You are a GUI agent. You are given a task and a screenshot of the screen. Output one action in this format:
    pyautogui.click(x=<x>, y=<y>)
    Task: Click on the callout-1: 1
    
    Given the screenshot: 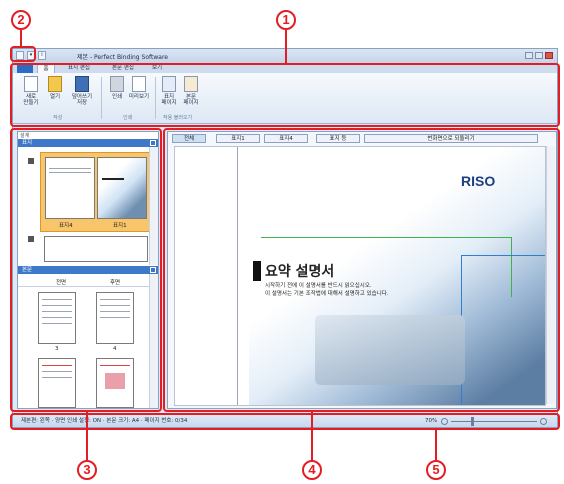 What is the action you would take?
    pyautogui.click(x=286, y=20)
    